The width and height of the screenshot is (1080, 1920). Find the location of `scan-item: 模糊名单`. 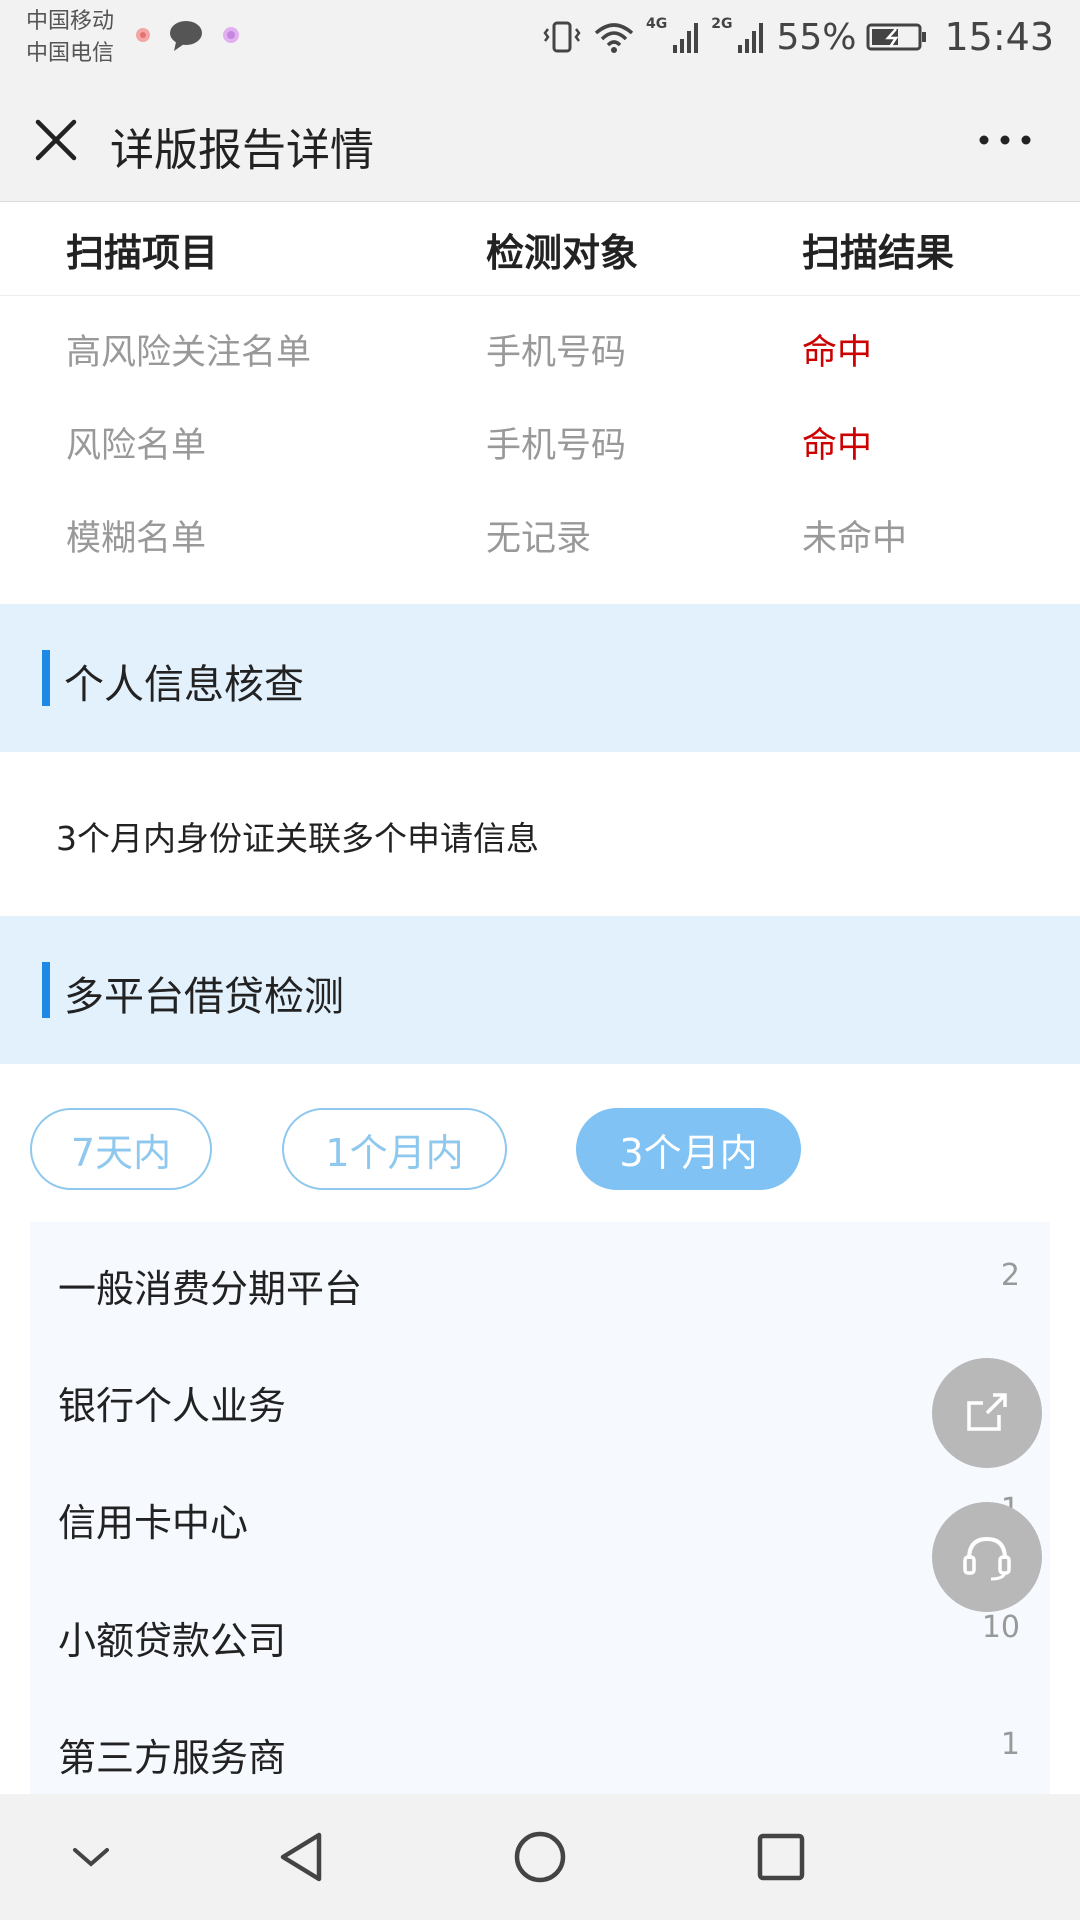

scan-item: 模糊名单 is located at coordinates (136, 539).